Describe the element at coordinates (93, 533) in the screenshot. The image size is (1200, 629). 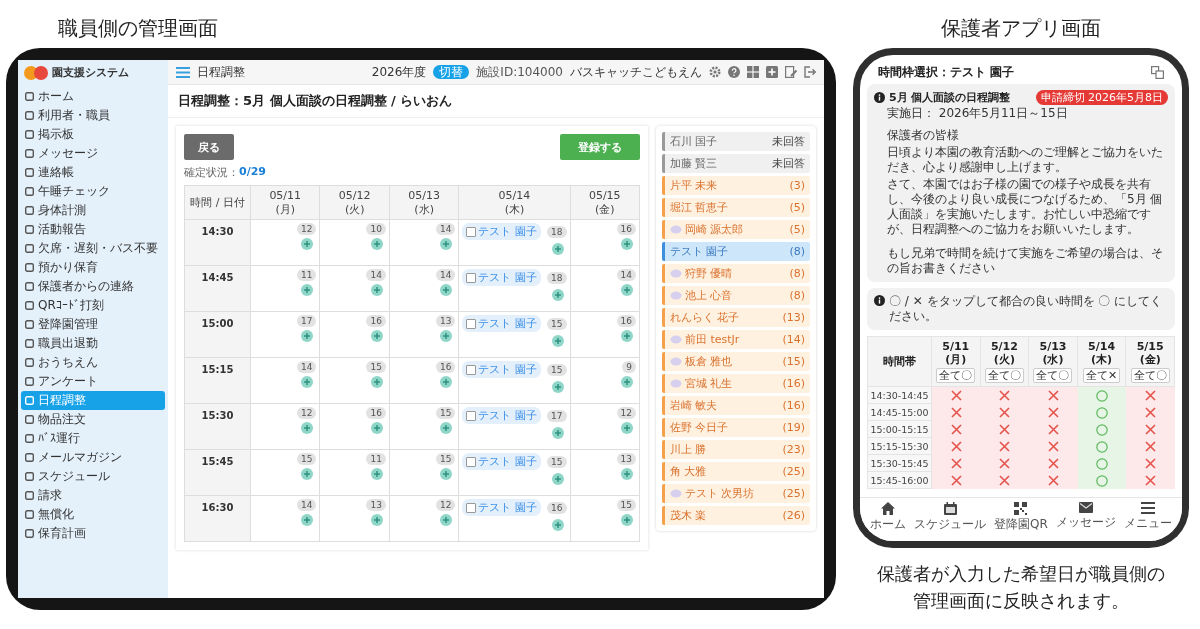
I see `sidebar-item: 保育計画` at that location.